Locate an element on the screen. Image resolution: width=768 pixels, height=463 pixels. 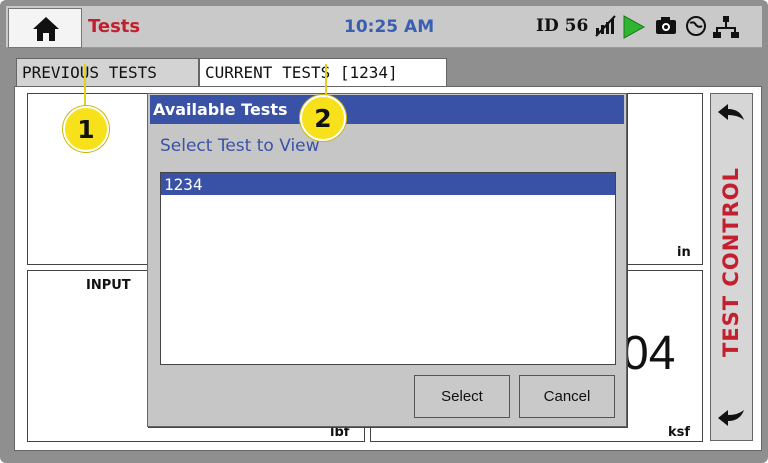
result-value: 04 is located at coordinates (649, 353).